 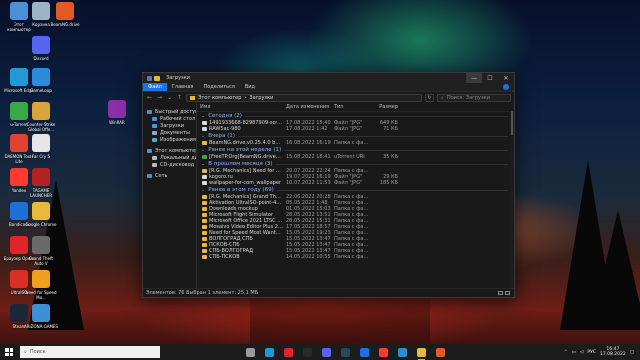 I want to click on details-view-icon, so click(x=500, y=292).